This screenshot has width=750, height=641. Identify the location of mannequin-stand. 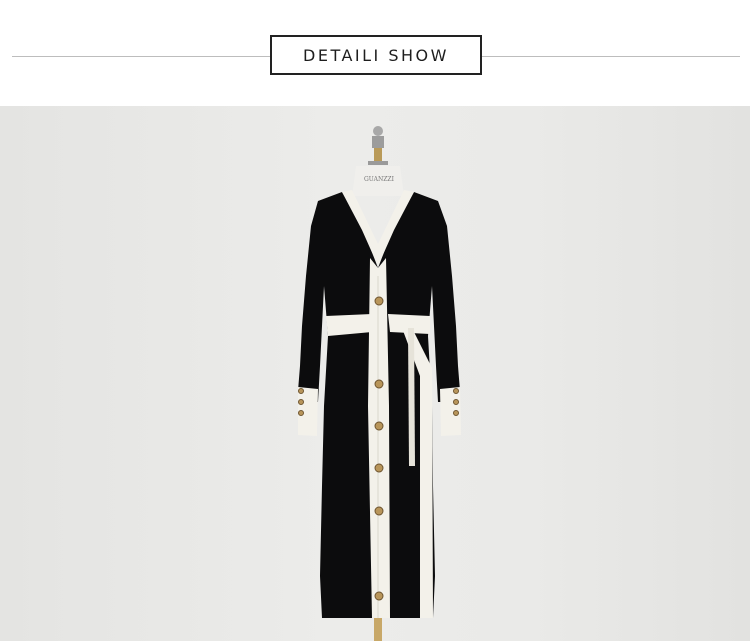
(378, 629).